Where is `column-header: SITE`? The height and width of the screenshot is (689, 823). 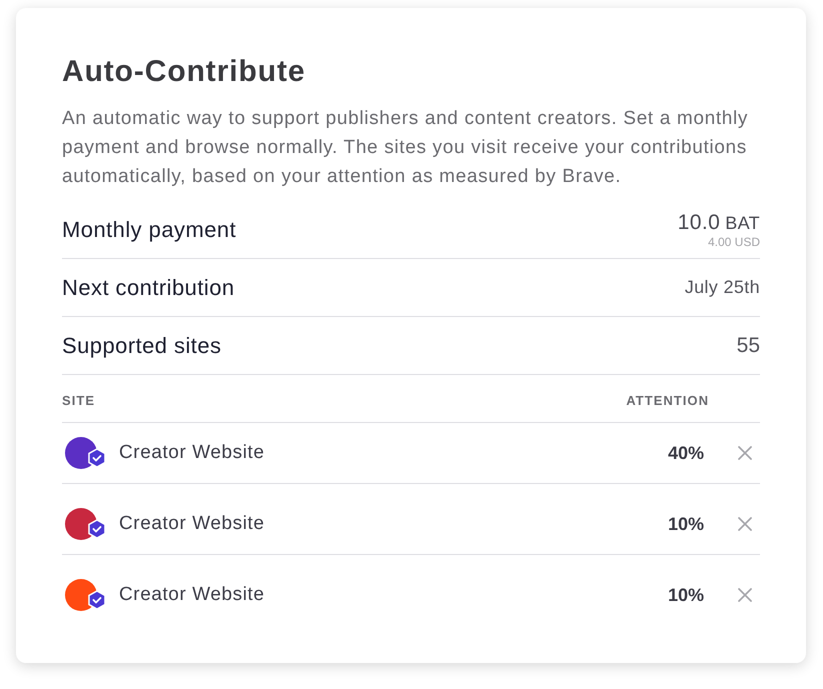
column-header: SITE is located at coordinates (79, 401).